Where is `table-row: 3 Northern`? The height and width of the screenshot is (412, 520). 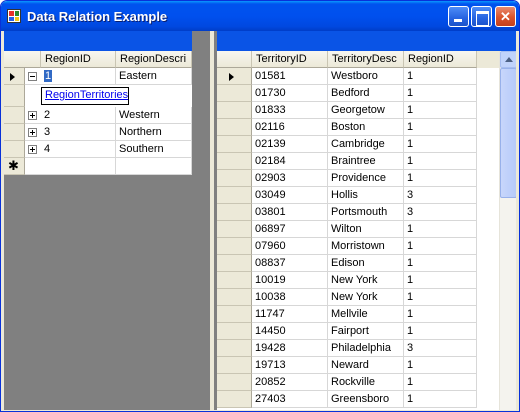 table-row: 3 Northern is located at coordinates (98, 132).